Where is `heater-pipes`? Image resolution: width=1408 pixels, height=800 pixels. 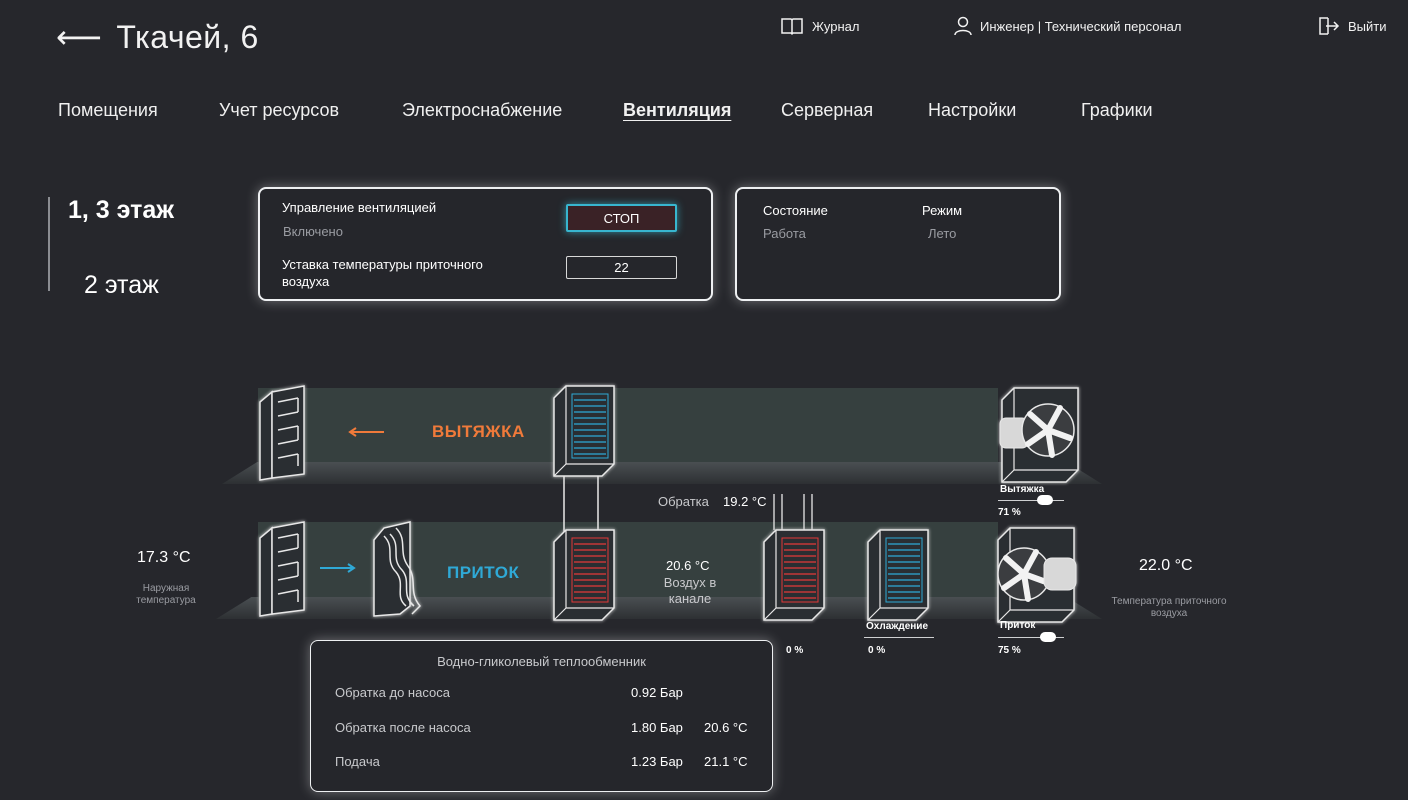 heater-pipes is located at coordinates (793, 512).